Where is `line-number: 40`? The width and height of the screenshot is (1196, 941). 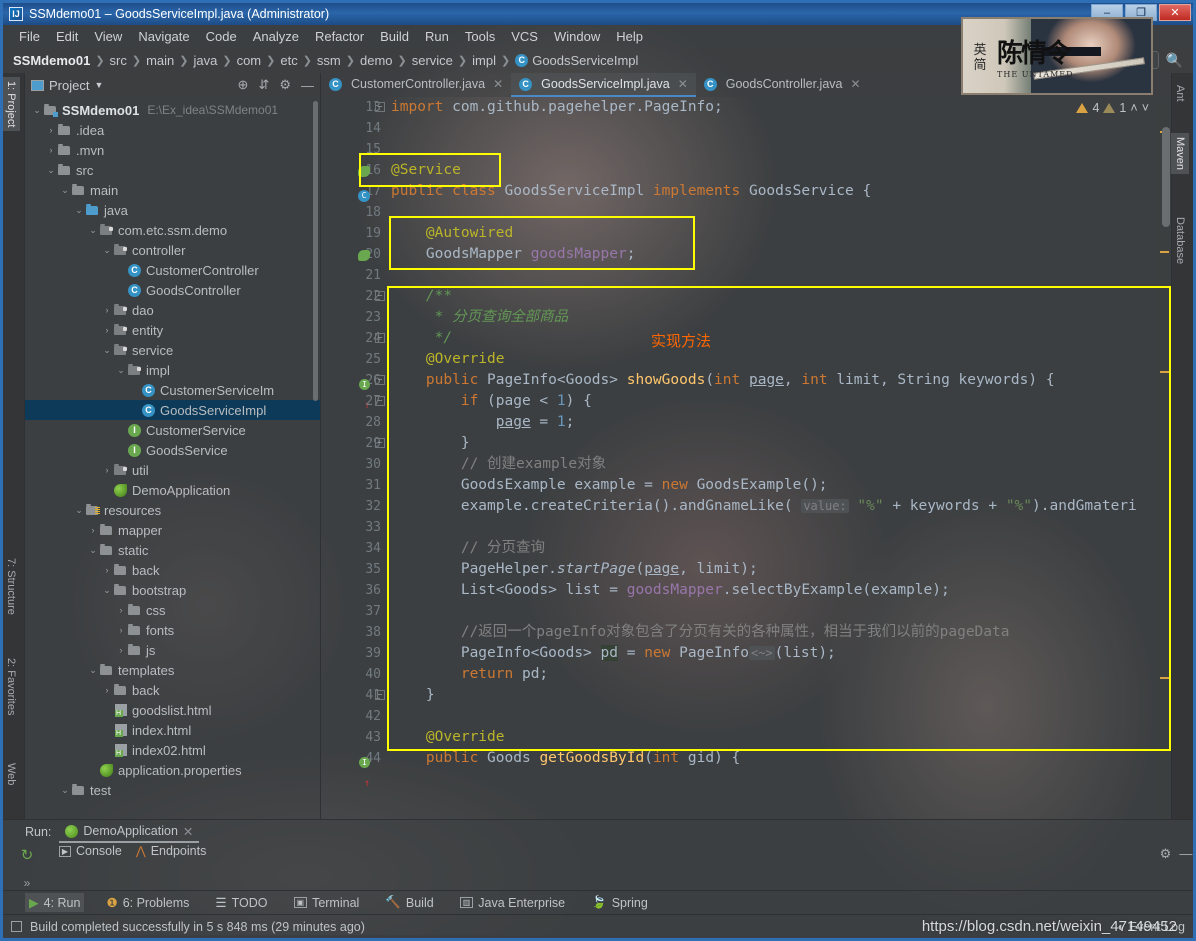
line-number: 40 is located at coordinates (353, 674).